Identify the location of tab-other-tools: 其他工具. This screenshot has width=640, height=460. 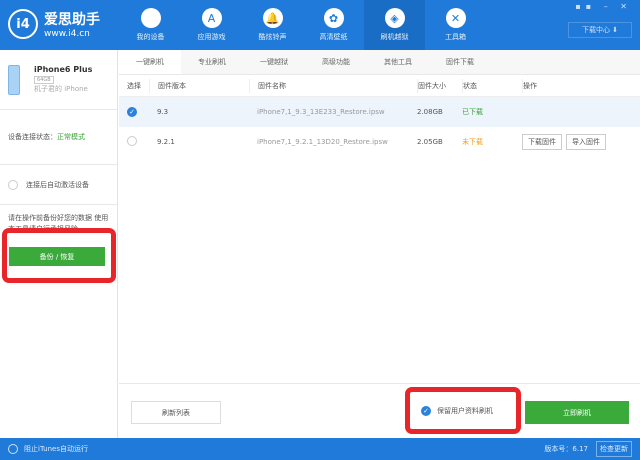
(398, 62).